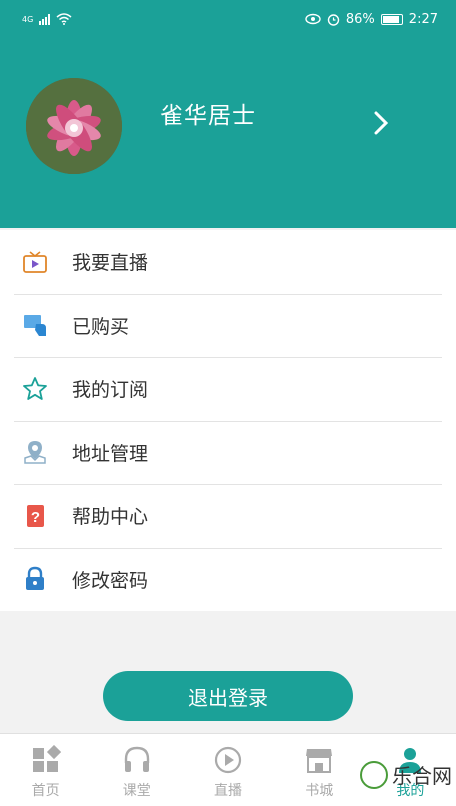 The image size is (456, 806). What do you see at coordinates (35, 579) in the screenshot?
I see `lock-icon` at bounding box center [35, 579].